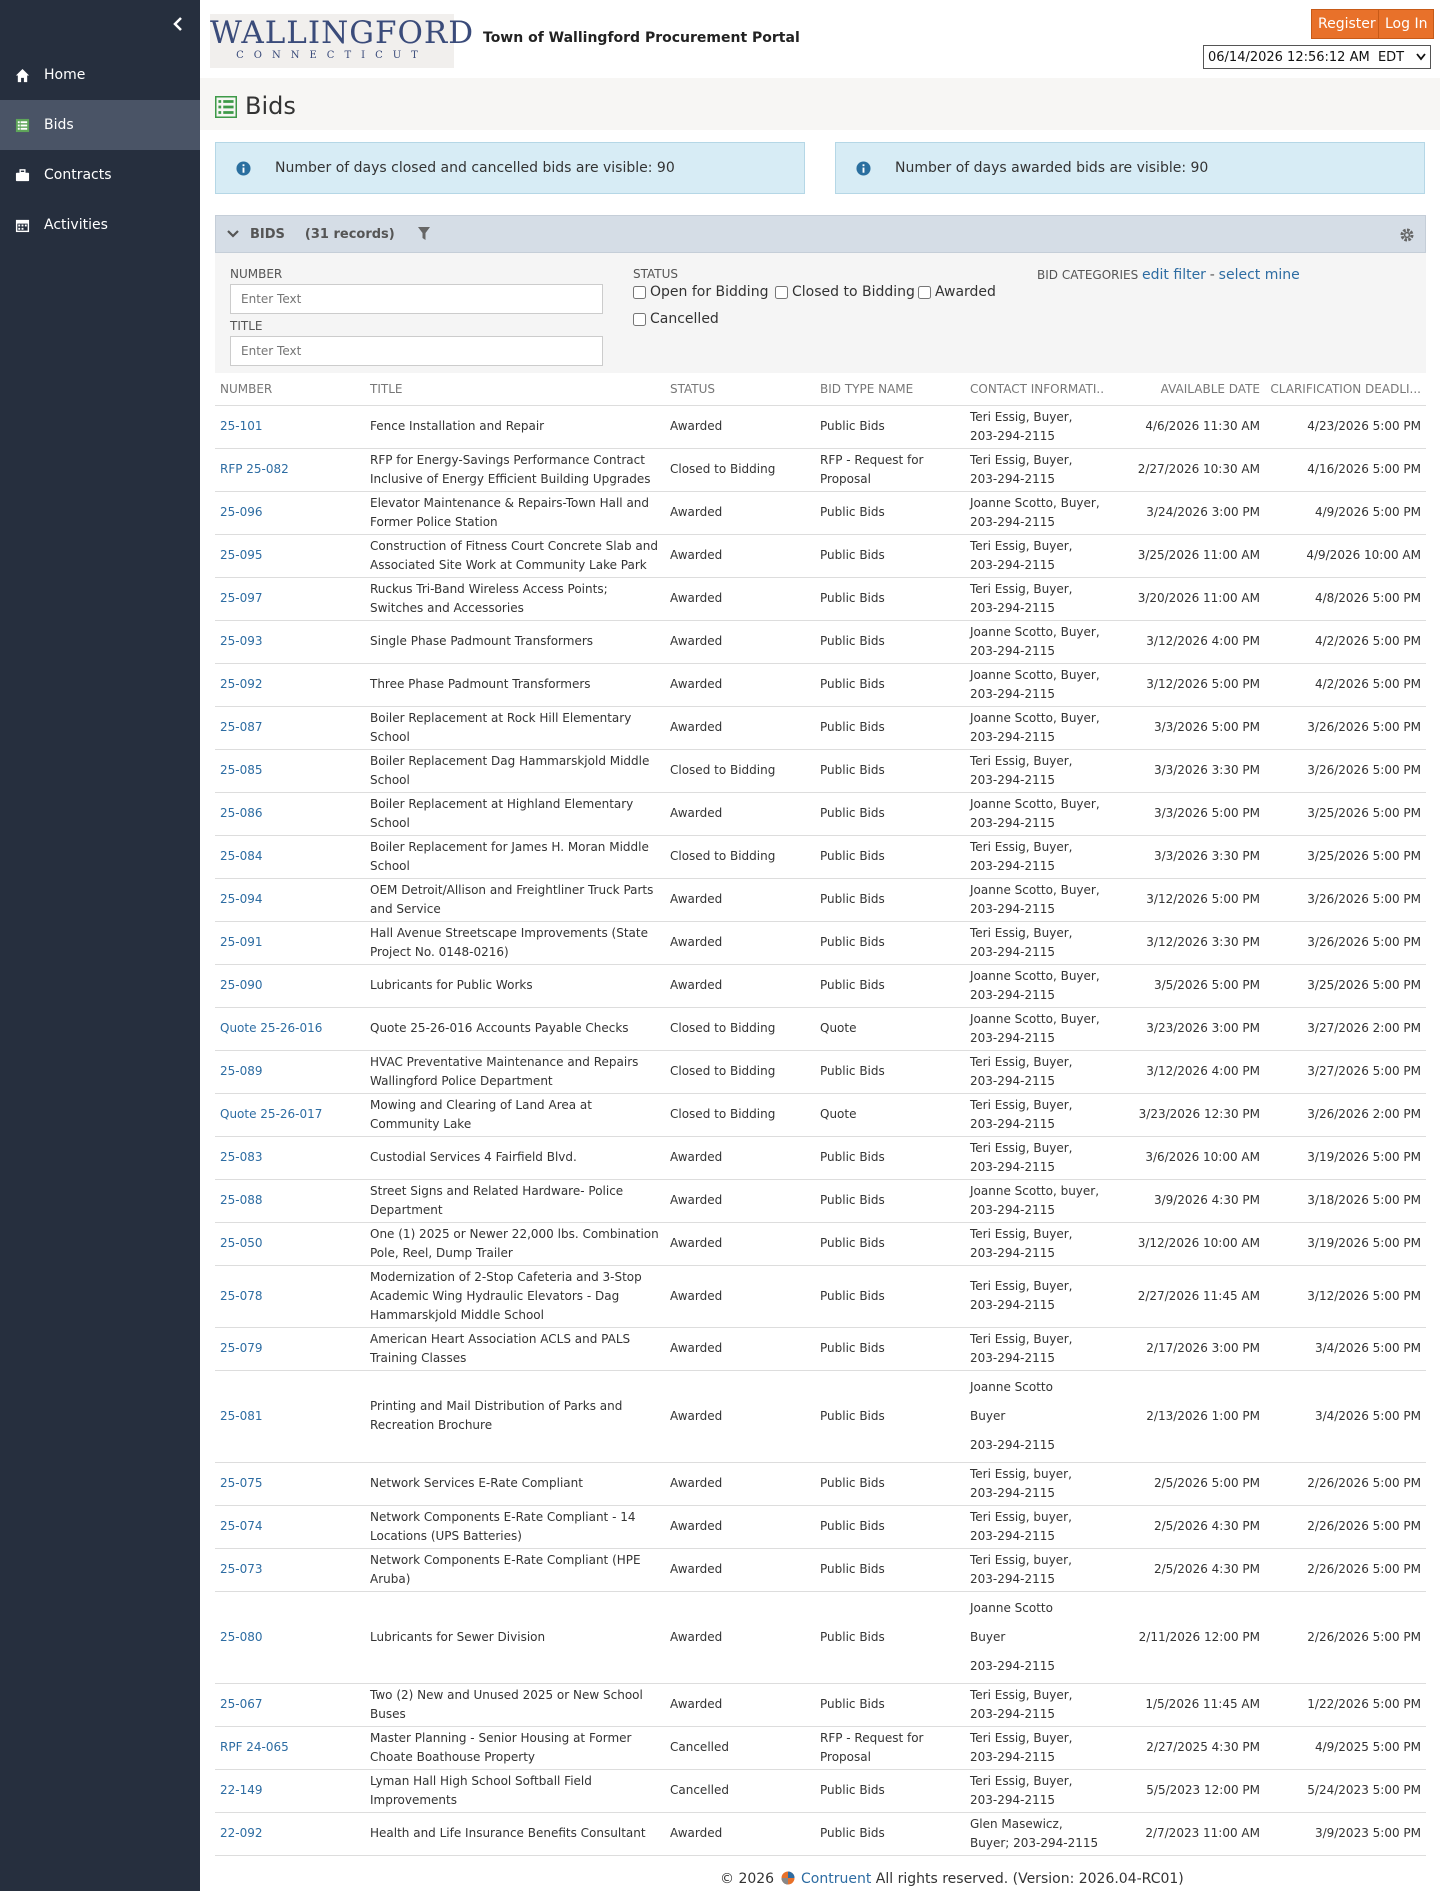 The height and width of the screenshot is (1891, 1440). What do you see at coordinates (515, 389) in the screenshot?
I see `column-header-title: TITLE` at bounding box center [515, 389].